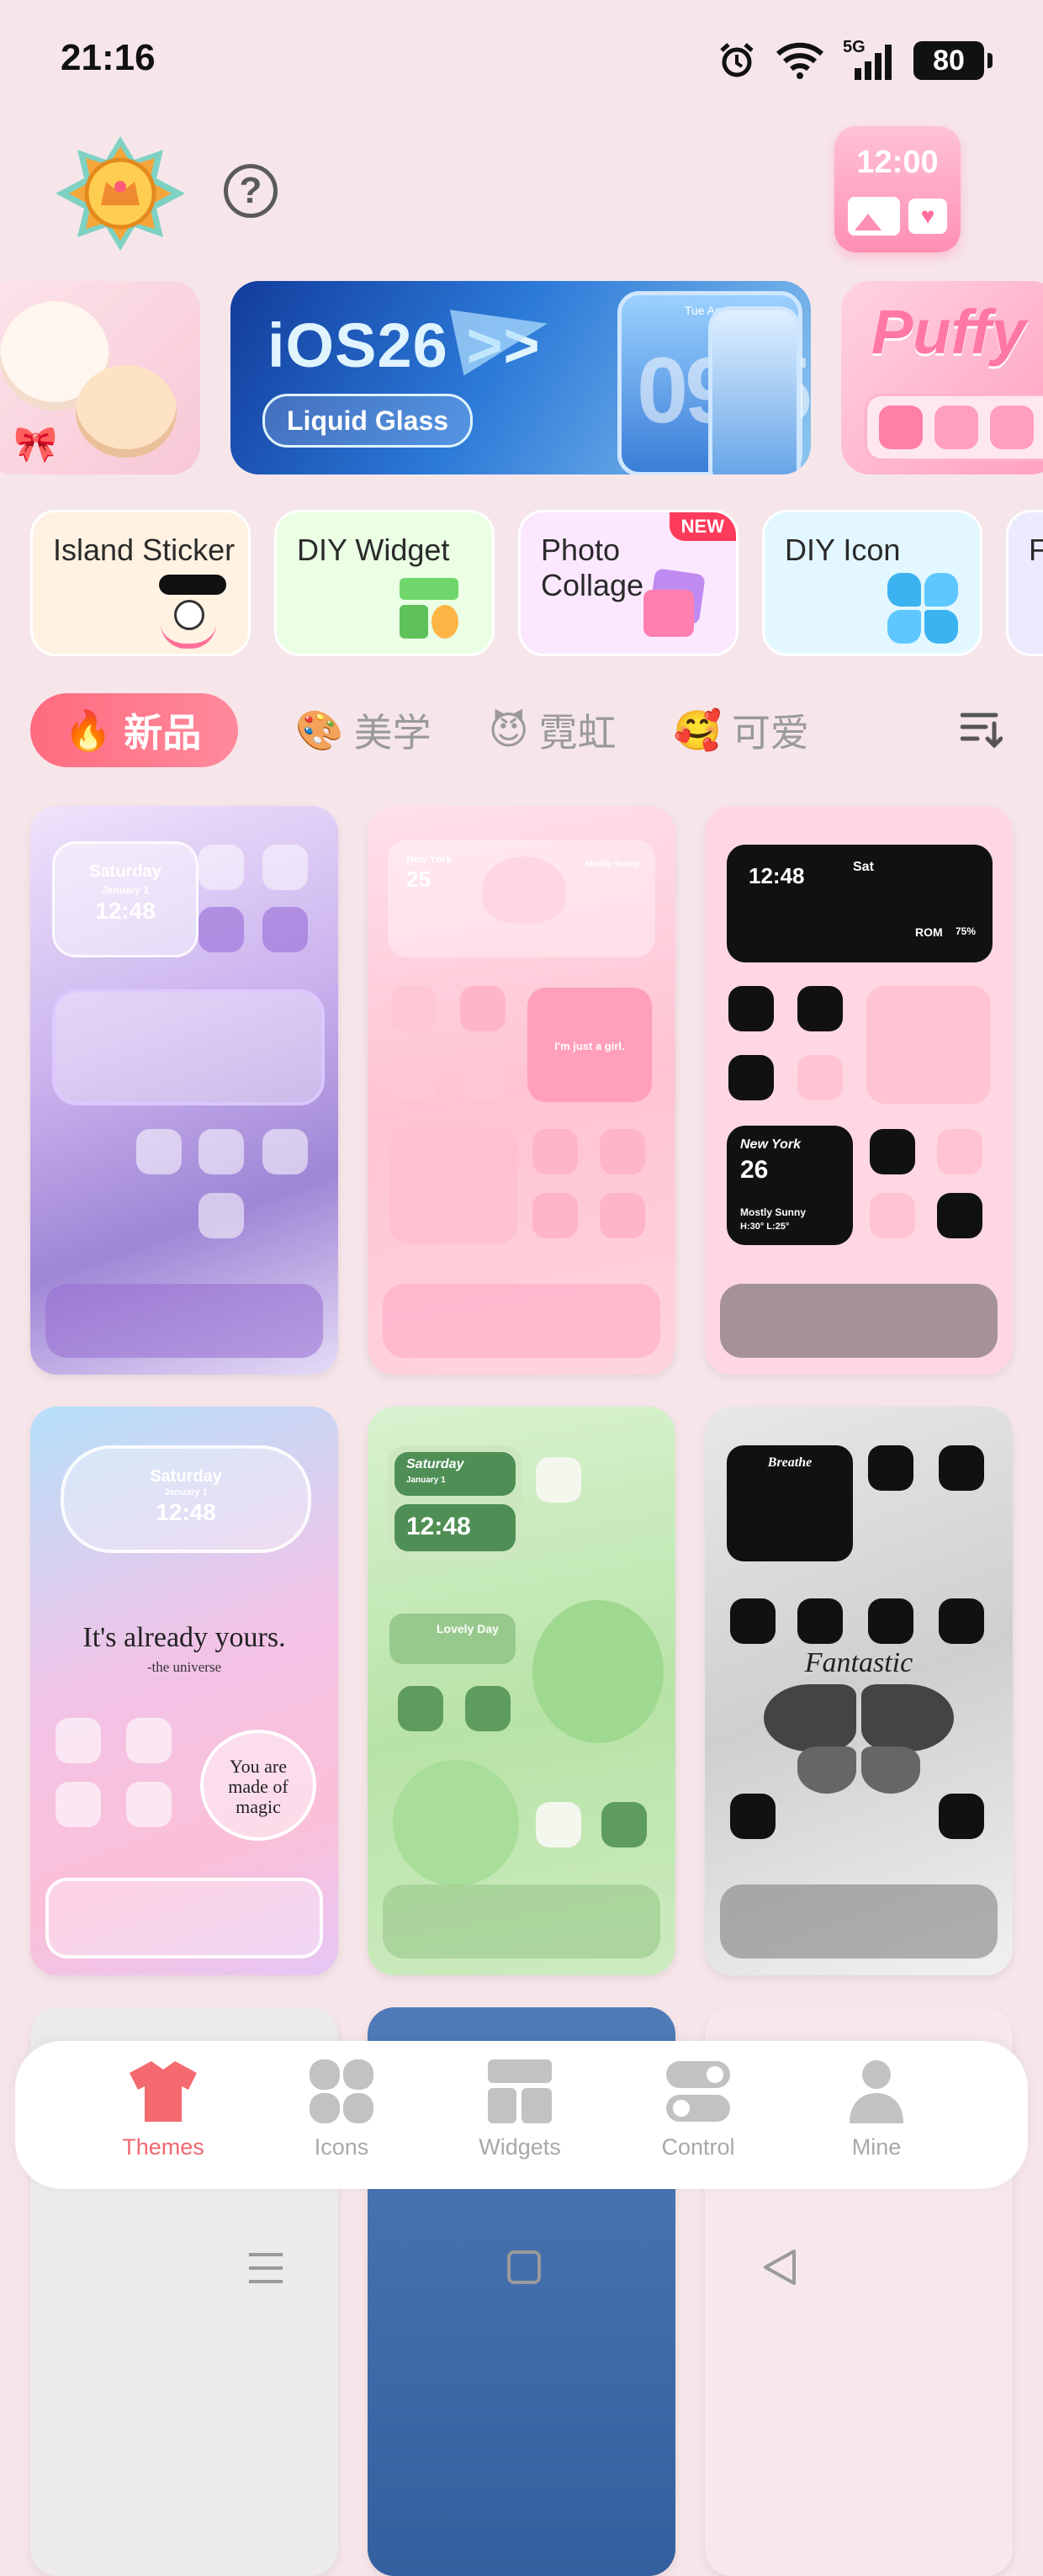 The width and height of the screenshot is (1043, 2576). What do you see at coordinates (127, 411) in the screenshot?
I see `bear-illustration` at bounding box center [127, 411].